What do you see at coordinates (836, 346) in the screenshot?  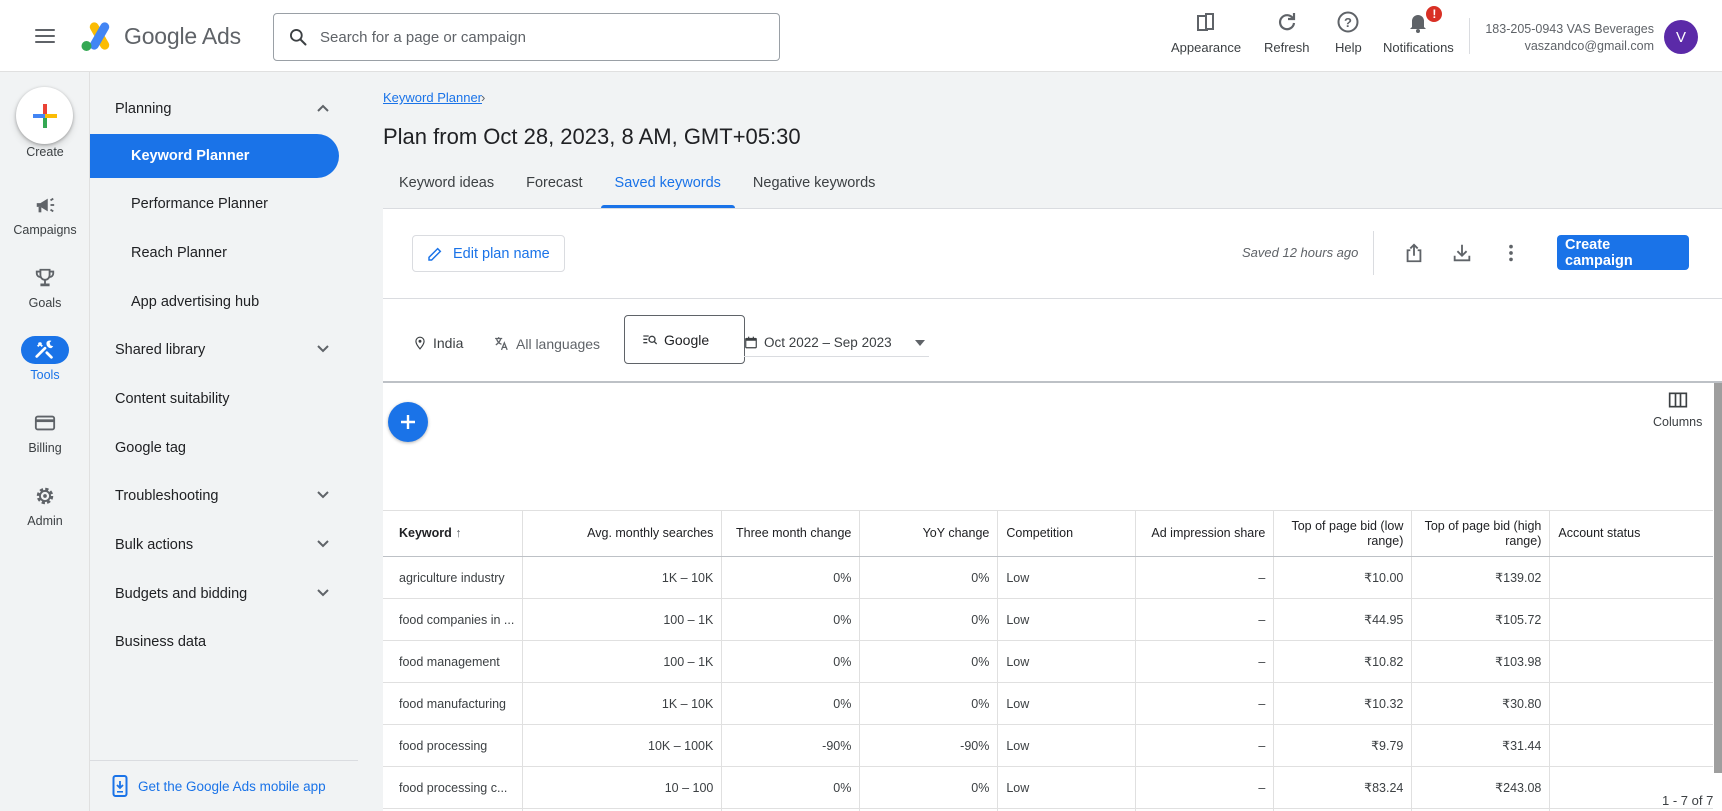 I see `date-range-filter: Oct 2022 – Sep 2023` at bounding box center [836, 346].